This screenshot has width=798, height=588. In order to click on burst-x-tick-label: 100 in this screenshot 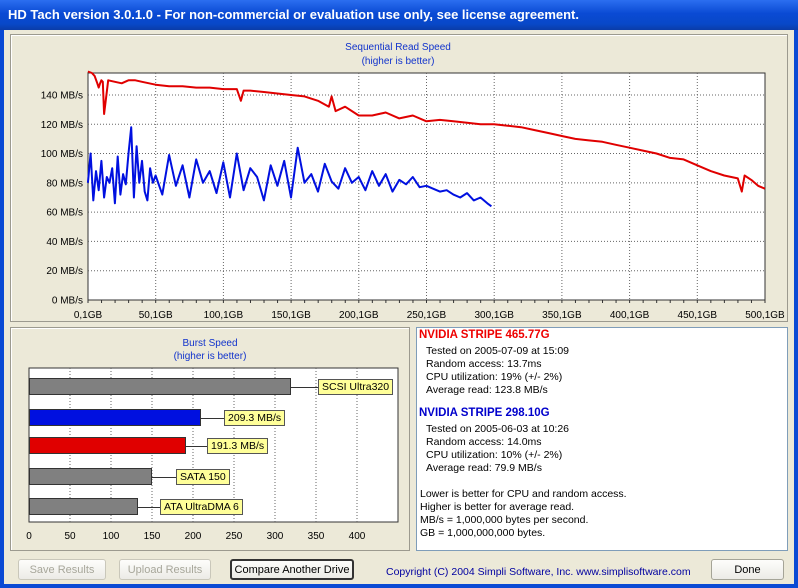, I will do `click(111, 536)`.